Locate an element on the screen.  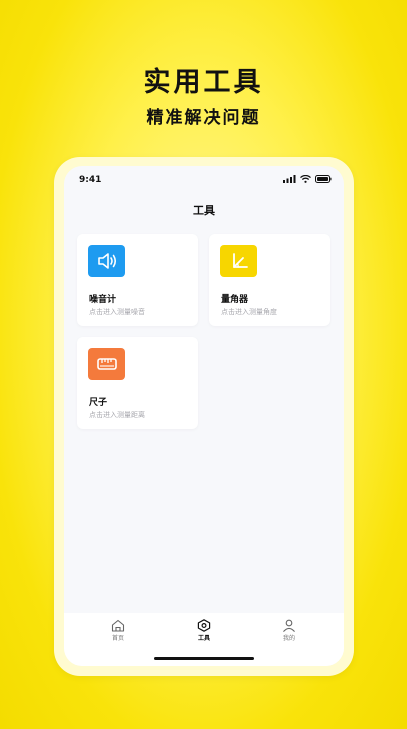
home-indicator is located at coordinates (204, 658).